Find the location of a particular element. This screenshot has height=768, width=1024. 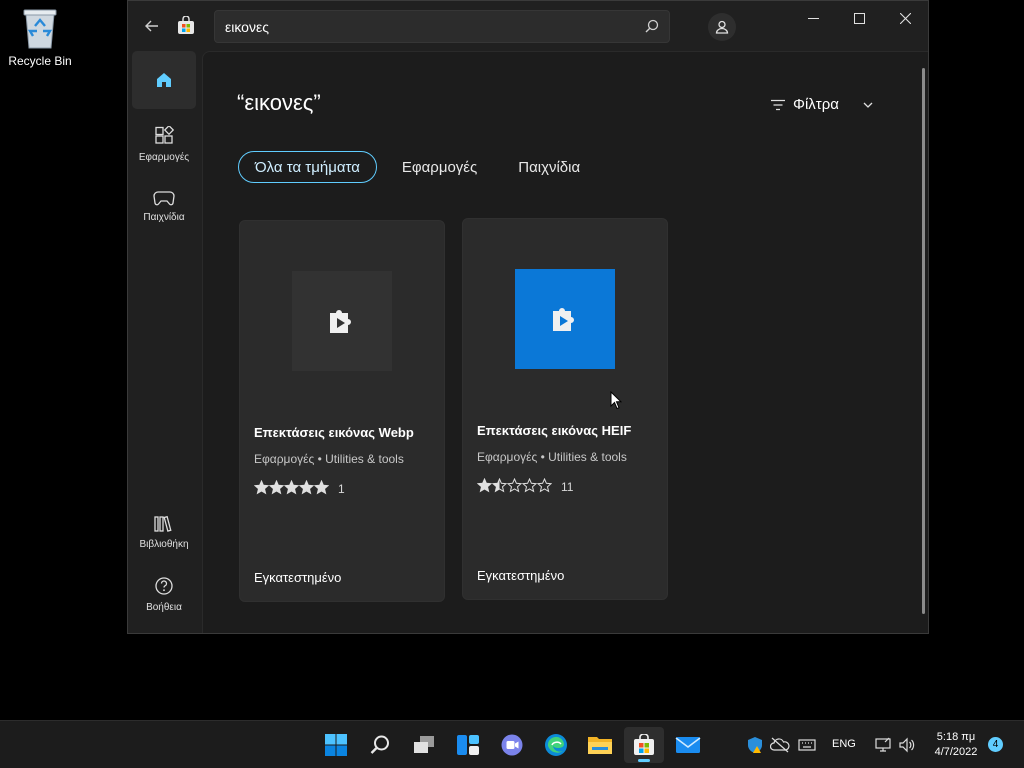

maximize-button is located at coordinates (859, 18).